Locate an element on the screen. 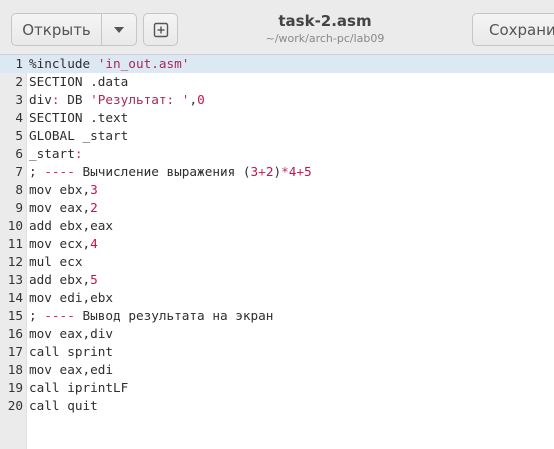  code-token: 0 is located at coordinates (201, 99).